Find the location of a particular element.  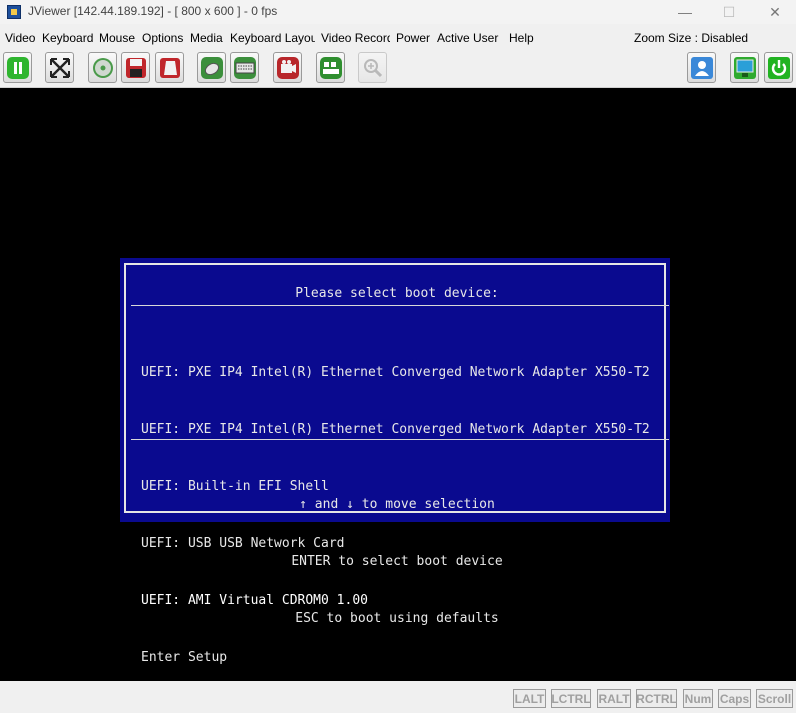

caps-lock-indicator: Caps is located at coordinates (734, 698).